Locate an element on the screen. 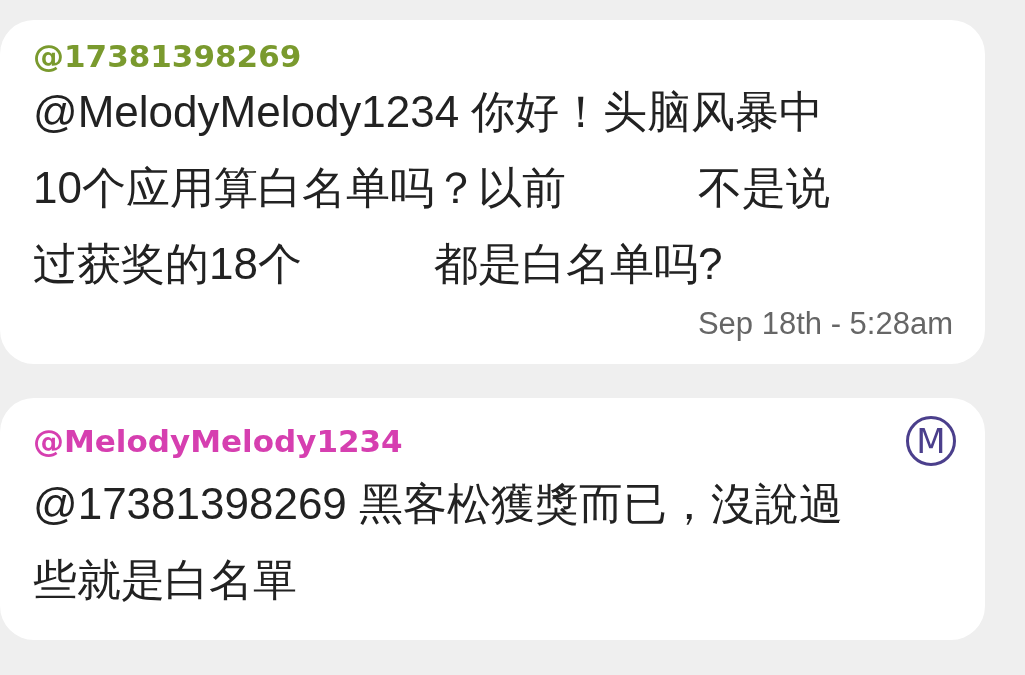 This screenshot has width=1025, height=675. author-name: @17381398269 is located at coordinates (167, 56).